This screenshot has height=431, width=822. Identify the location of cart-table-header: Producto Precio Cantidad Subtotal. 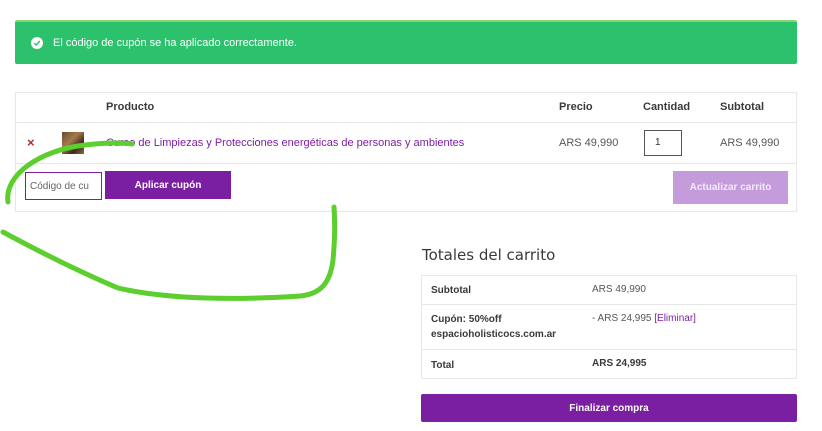
(406, 108).